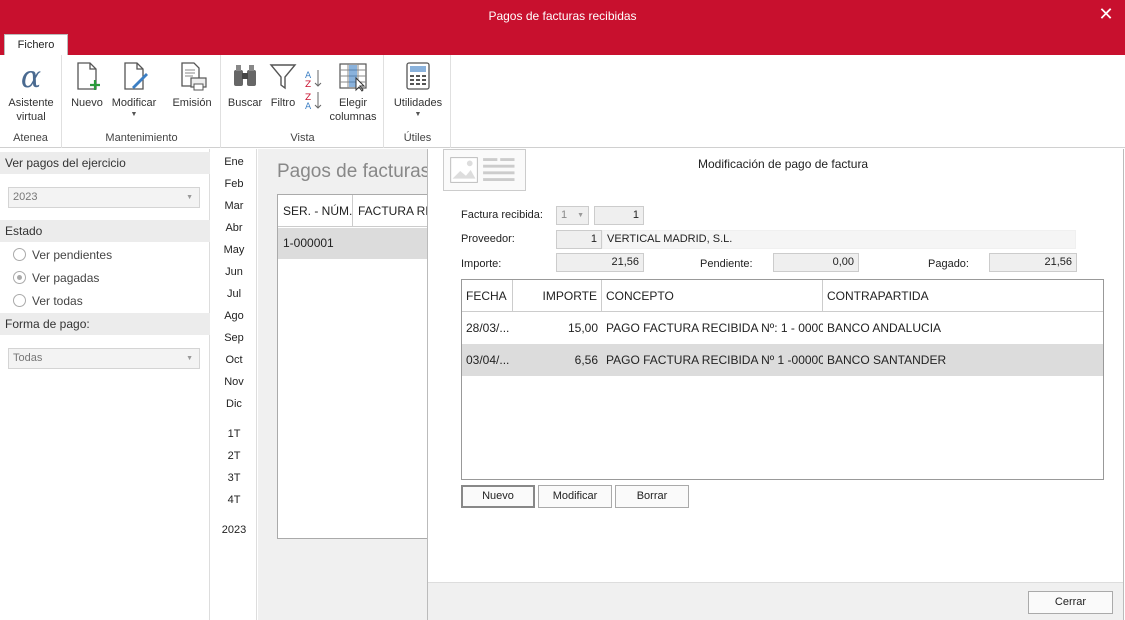  I want to click on close-icon: ✕, so click(1106, 14).